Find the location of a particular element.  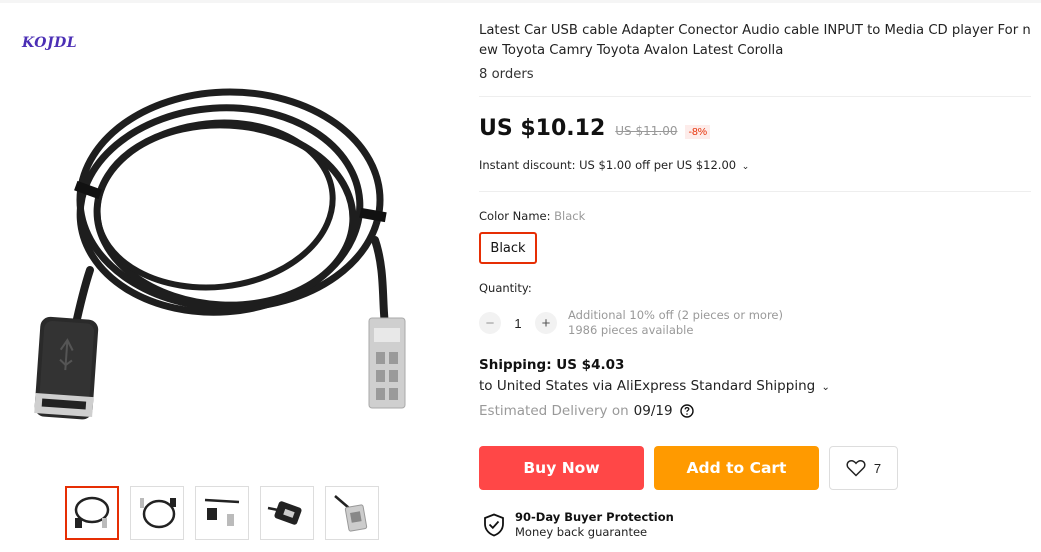

buy-now-button: Buy Now is located at coordinates (561, 468).